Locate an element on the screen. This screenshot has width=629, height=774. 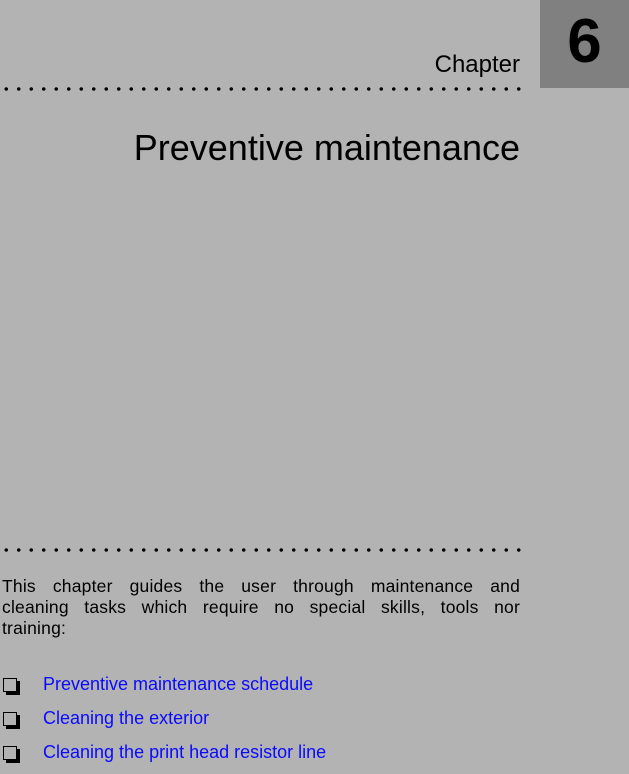
chapter-number-box: 6 is located at coordinates (584, 44).